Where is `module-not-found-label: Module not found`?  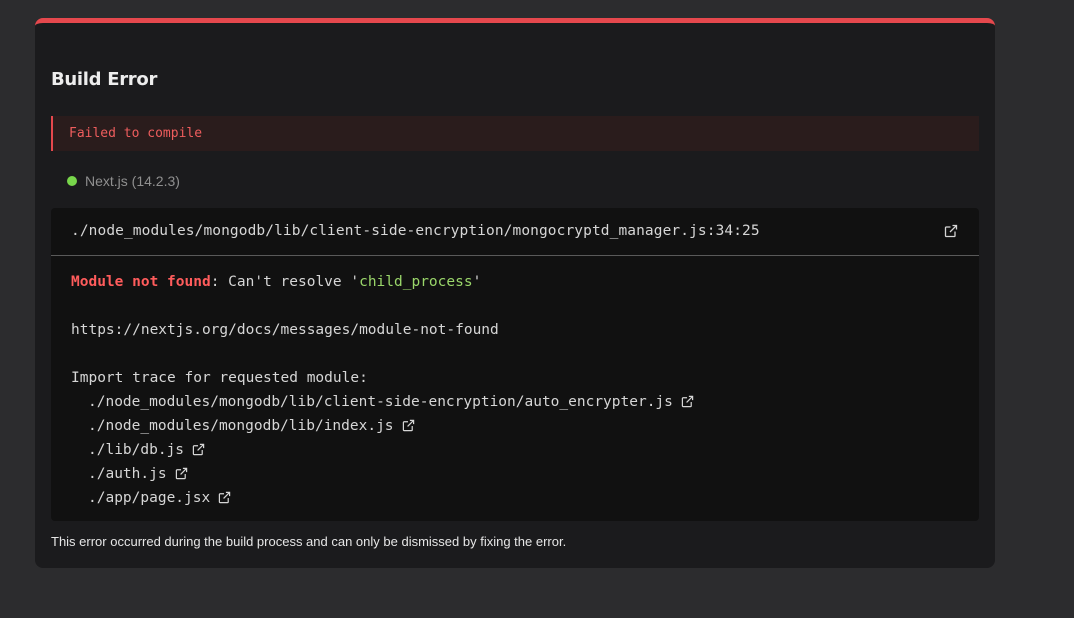
module-not-found-label: Module not found is located at coordinates (141, 282).